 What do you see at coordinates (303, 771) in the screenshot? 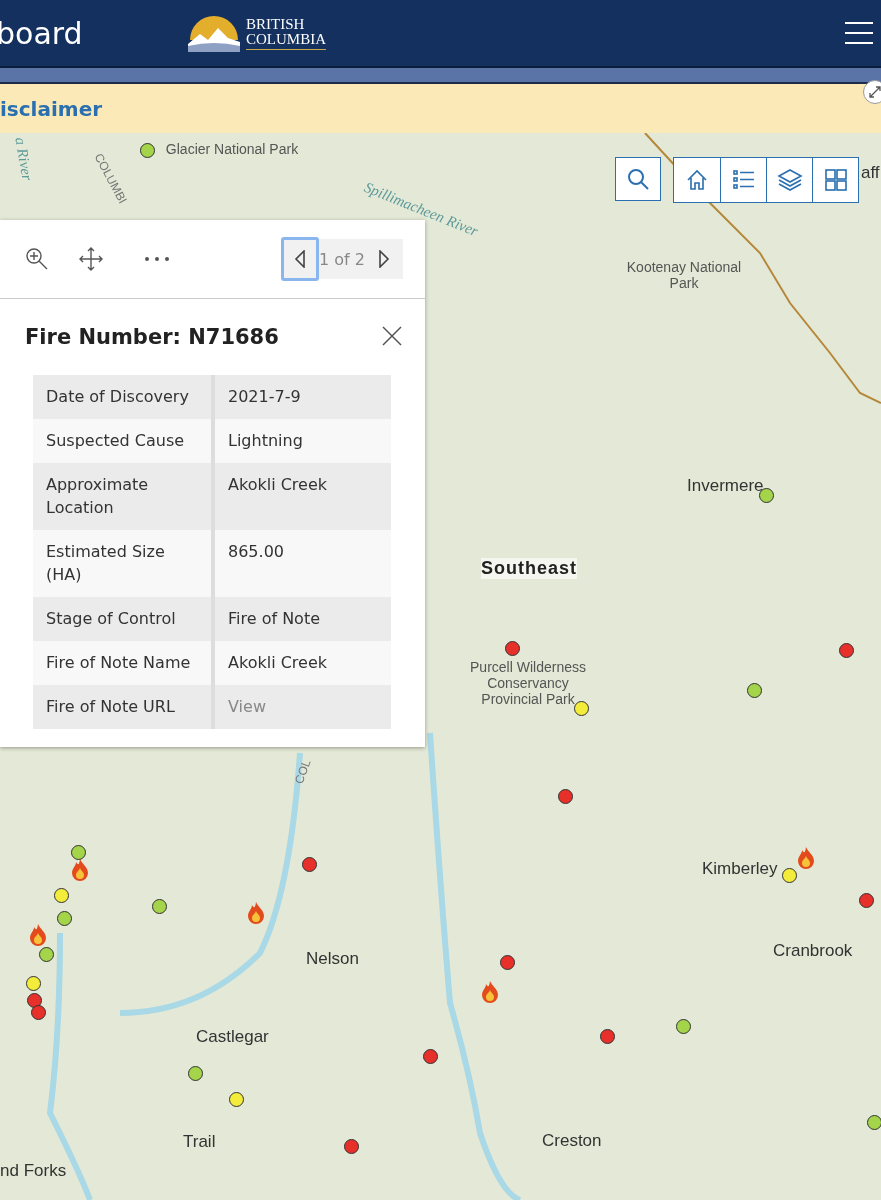
I see `map-label: COL` at bounding box center [303, 771].